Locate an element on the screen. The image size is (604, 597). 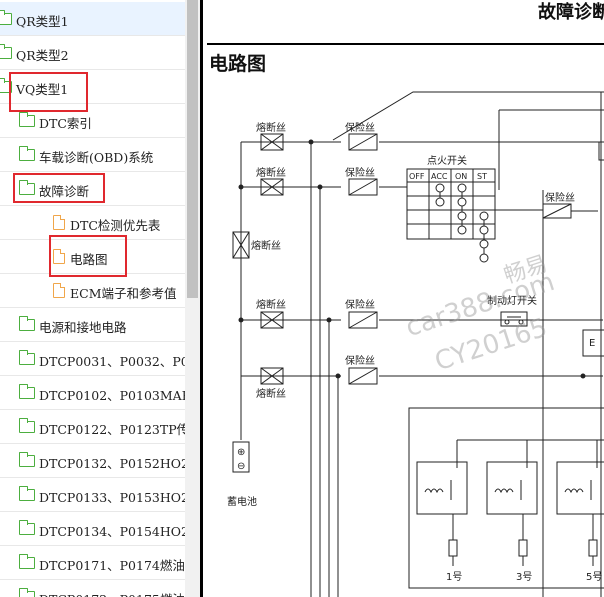
tree-item-label: DTCP0172、P0175燃油喷射 is located at coordinates (112, 593).